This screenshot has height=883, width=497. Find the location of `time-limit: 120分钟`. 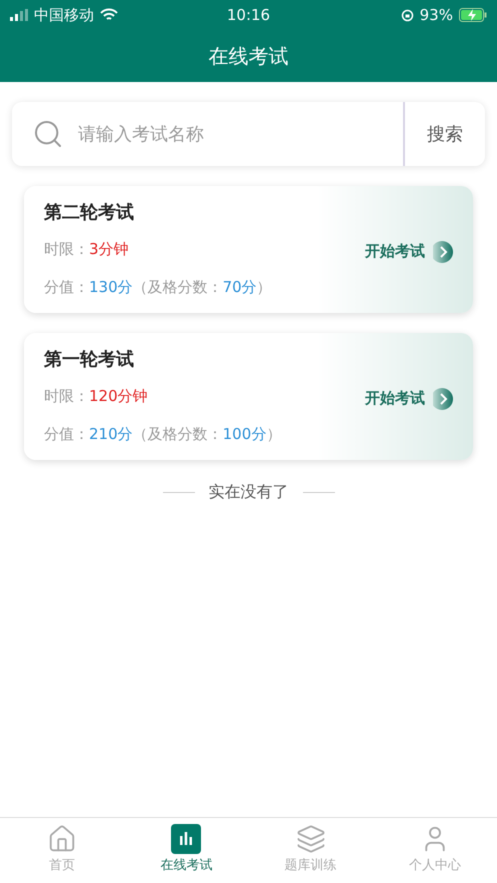

time-limit: 120分钟 is located at coordinates (118, 396).